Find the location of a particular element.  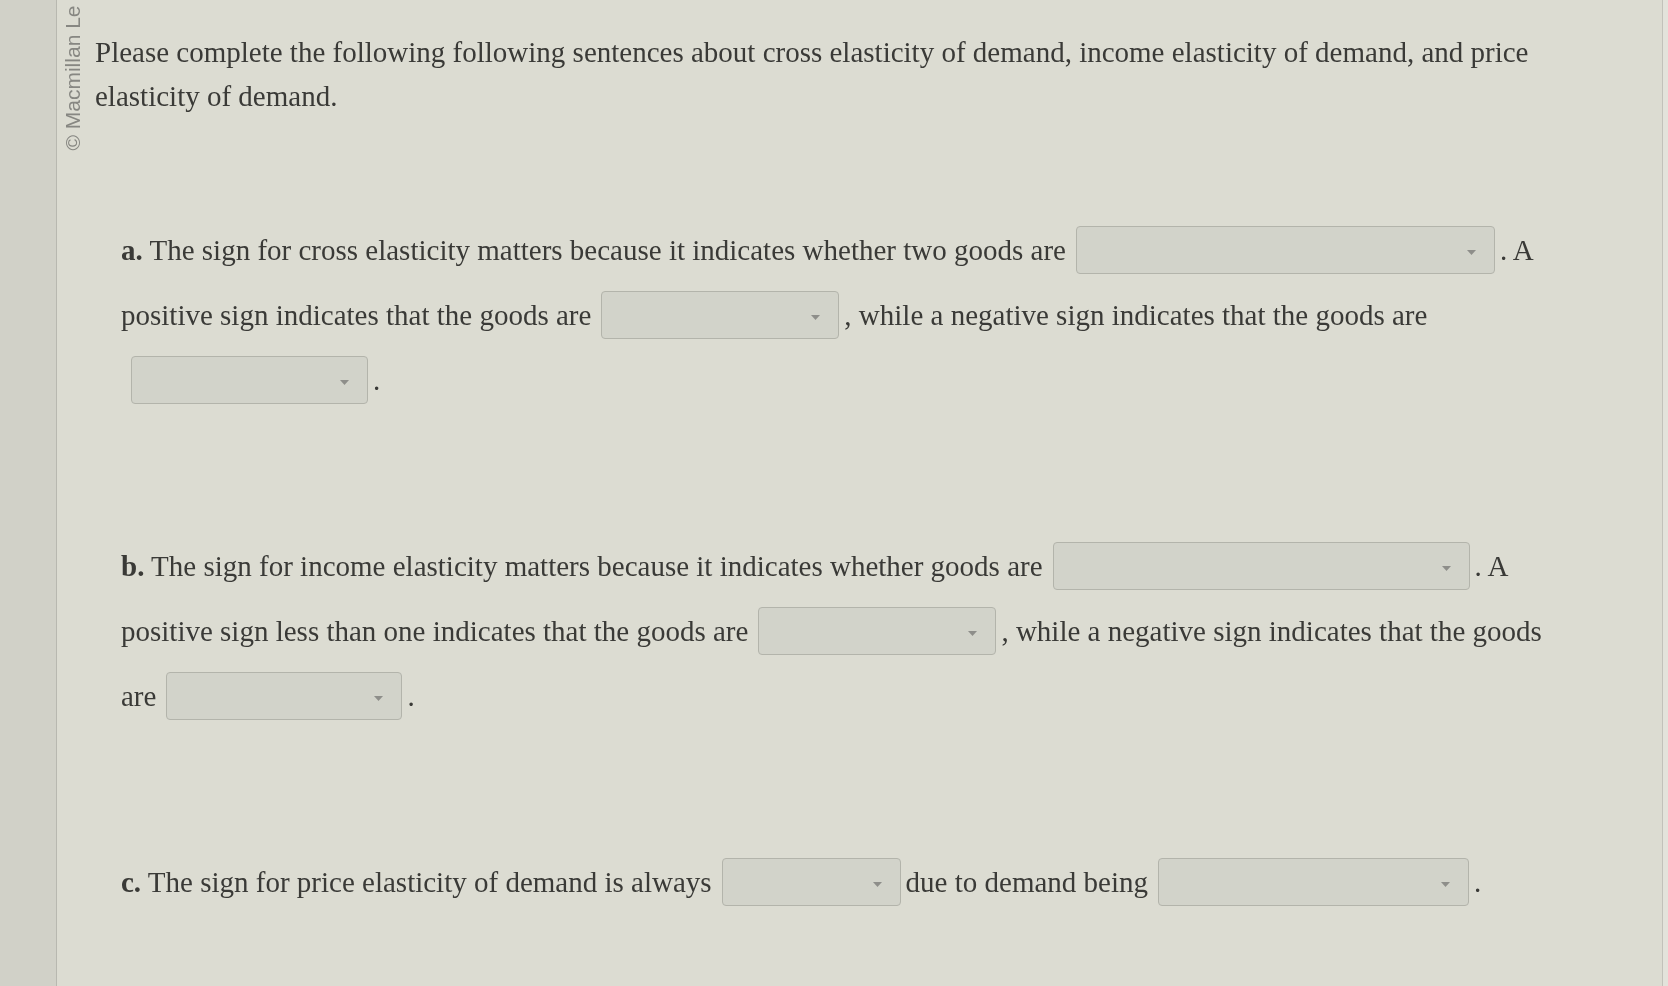

question-text: positive sign indicates that the goods are is located at coordinates (356, 314).